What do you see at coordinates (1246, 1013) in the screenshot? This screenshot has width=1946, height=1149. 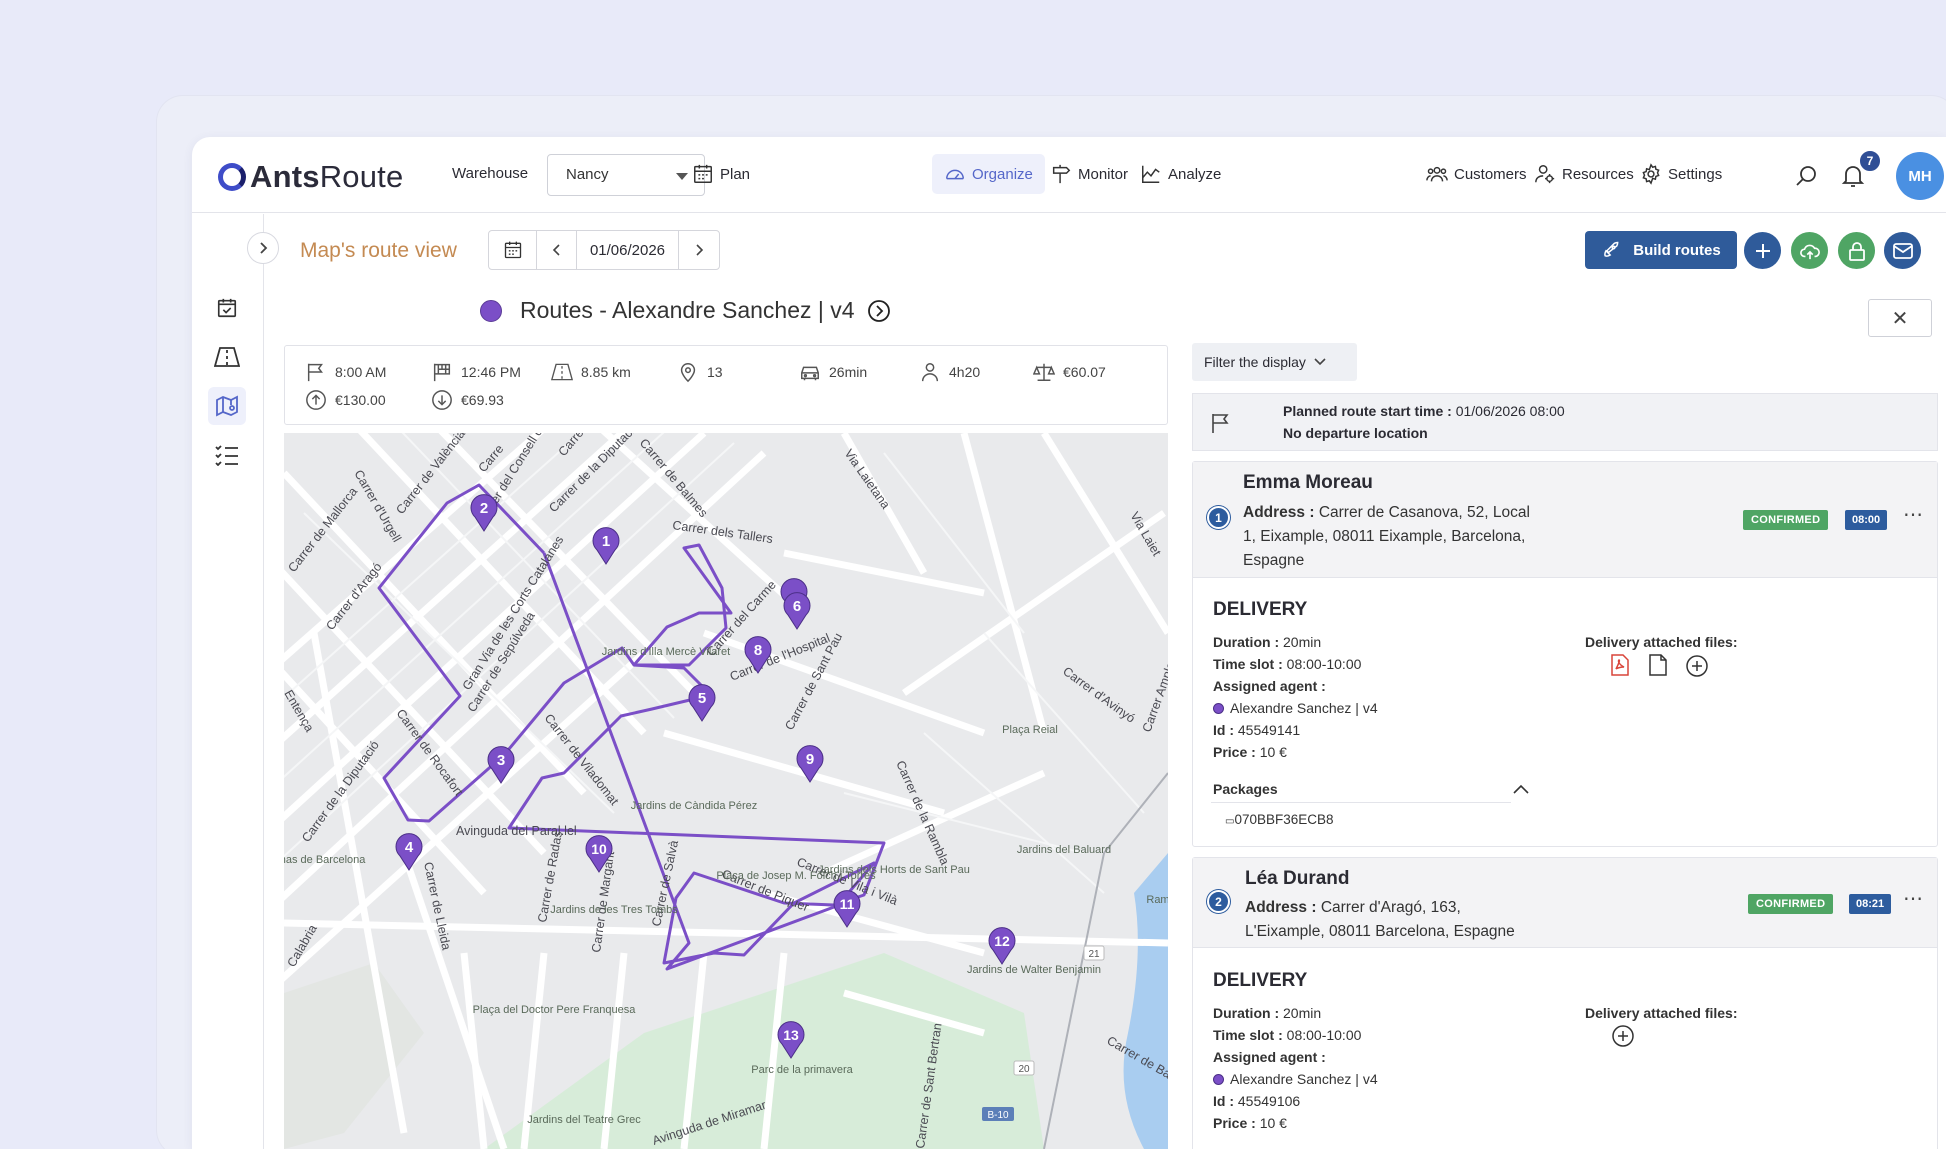 I see `duration-label: Duration :` at bounding box center [1246, 1013].